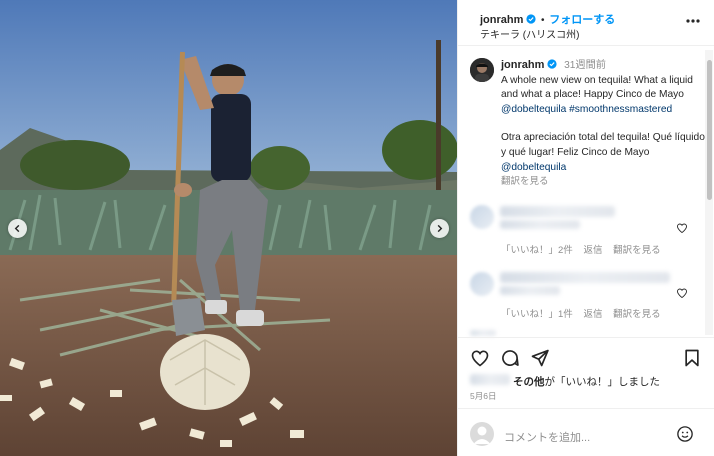 Image resolution: width=714 pixels, height=456 pixels. I want to click on heart-icon, so click(480, 358).